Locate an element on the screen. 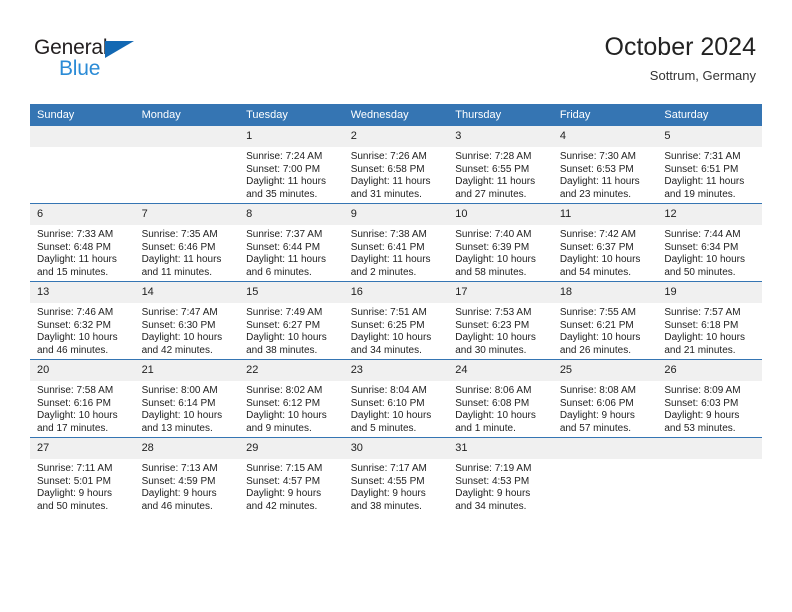 This screenshot has width=792, height=612. sunset-text: Sunset: 4:59 PM is located at coordinates (178, 481).